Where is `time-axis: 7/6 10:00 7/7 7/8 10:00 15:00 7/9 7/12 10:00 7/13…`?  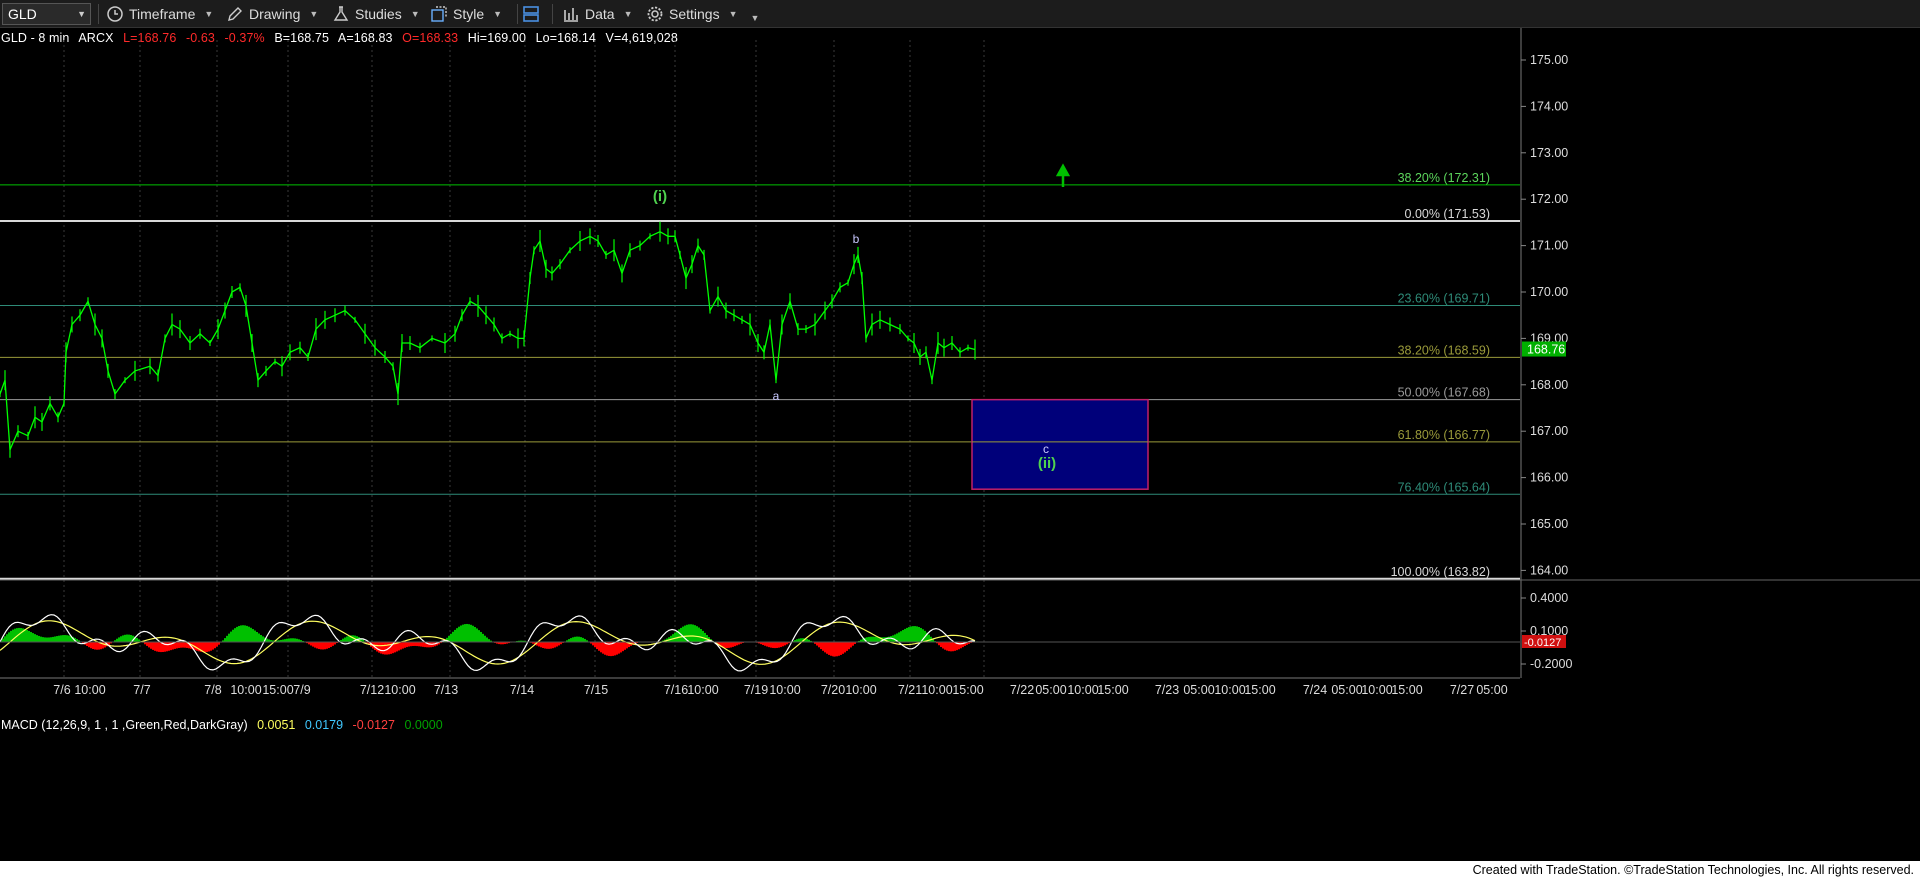
time-axis: 7/6 10:00 7/7 7/8 10:00 15:00 7/9 7/12 10:00 7/13… is located at coordinates (760, 687).